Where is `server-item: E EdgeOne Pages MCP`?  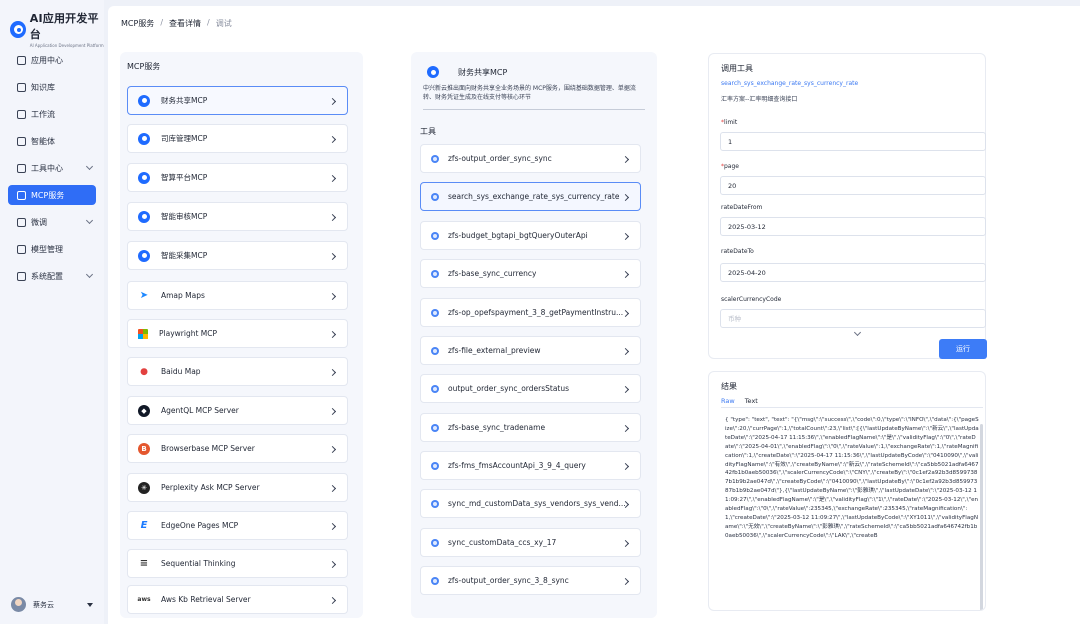 server-item: E EdgeOne Pages MCP is located at coordinates (237, 525).